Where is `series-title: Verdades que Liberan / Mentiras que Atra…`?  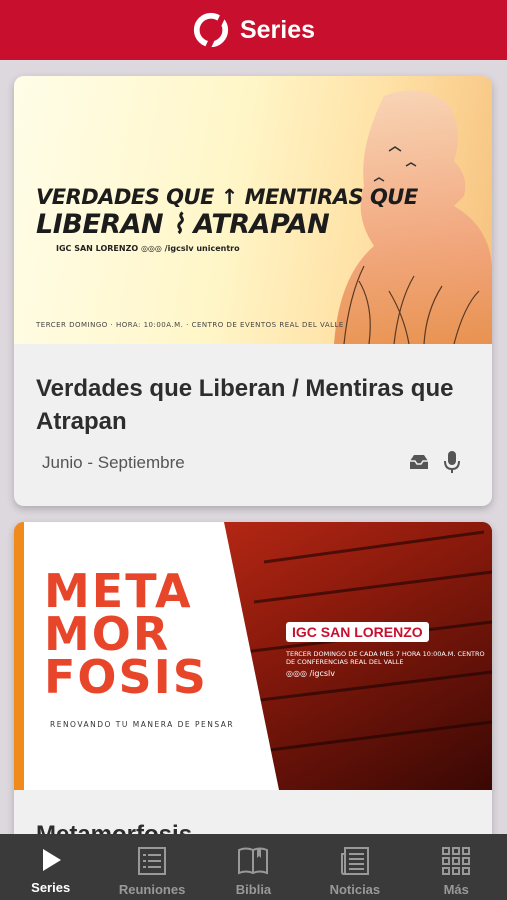 series-title: Verdades que Liberan / Mentiras que Atra… is located at coordinates (245, 405).